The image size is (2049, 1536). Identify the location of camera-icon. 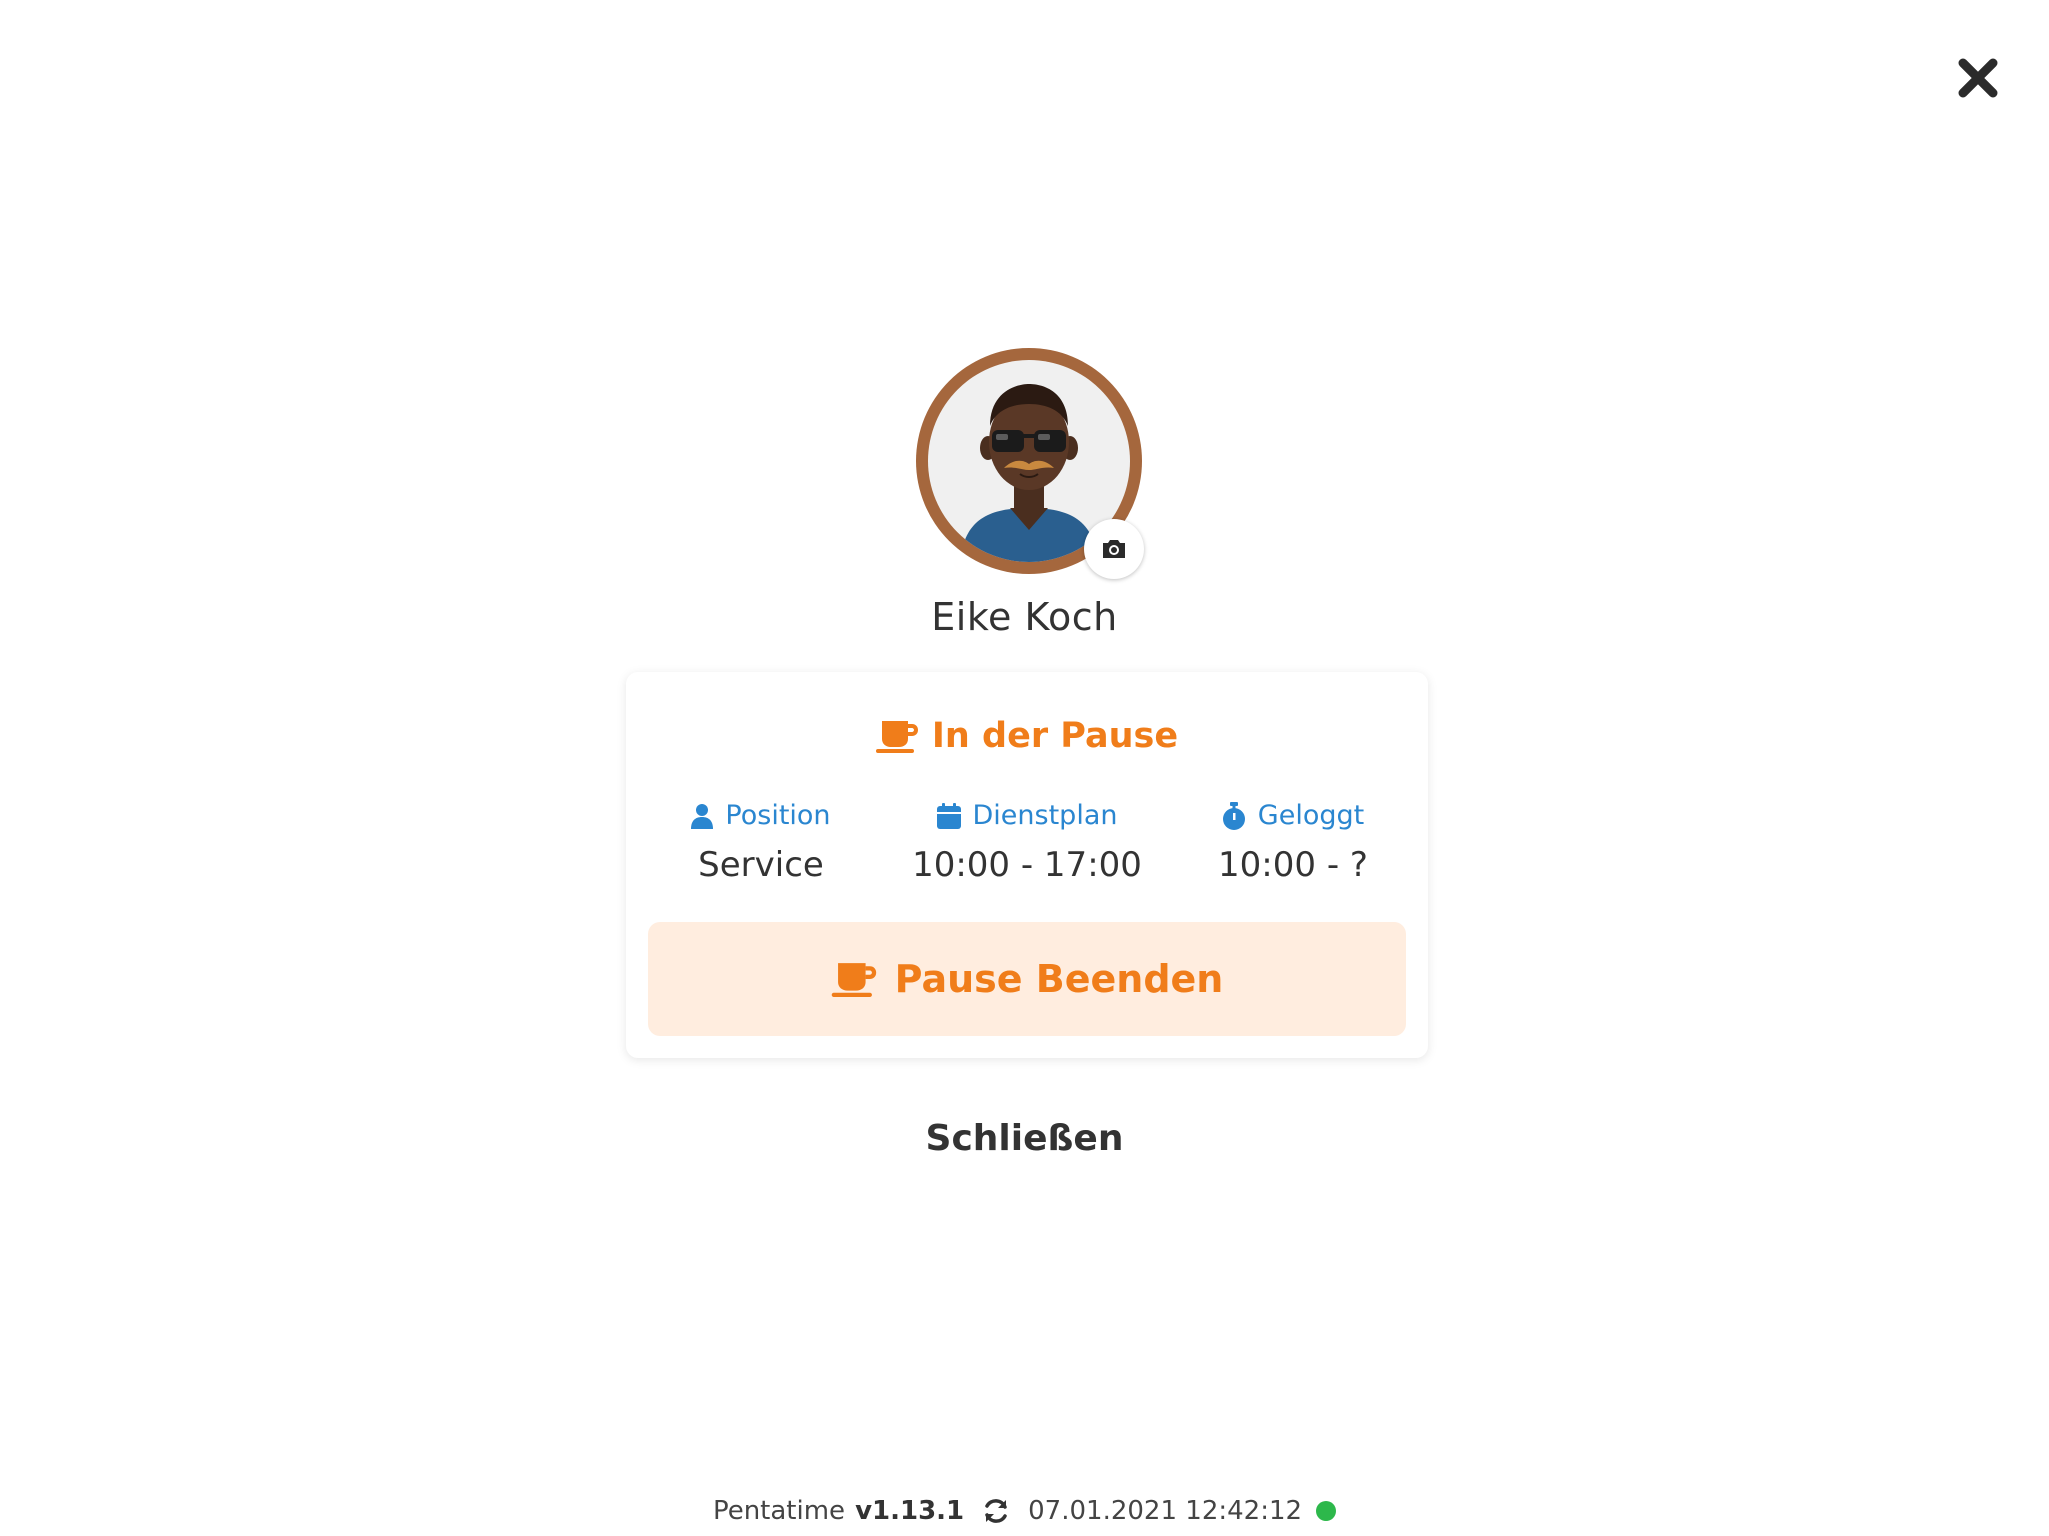
(1114, 549).